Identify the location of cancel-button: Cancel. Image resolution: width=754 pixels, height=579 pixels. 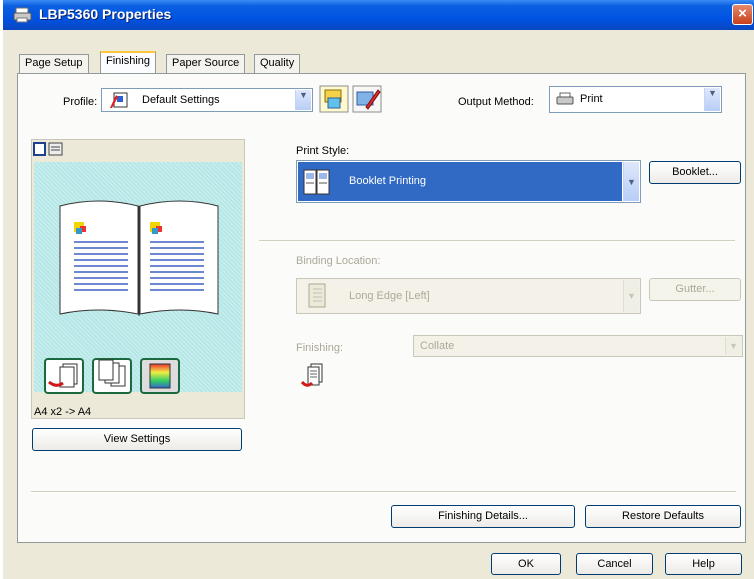
(614, 564).